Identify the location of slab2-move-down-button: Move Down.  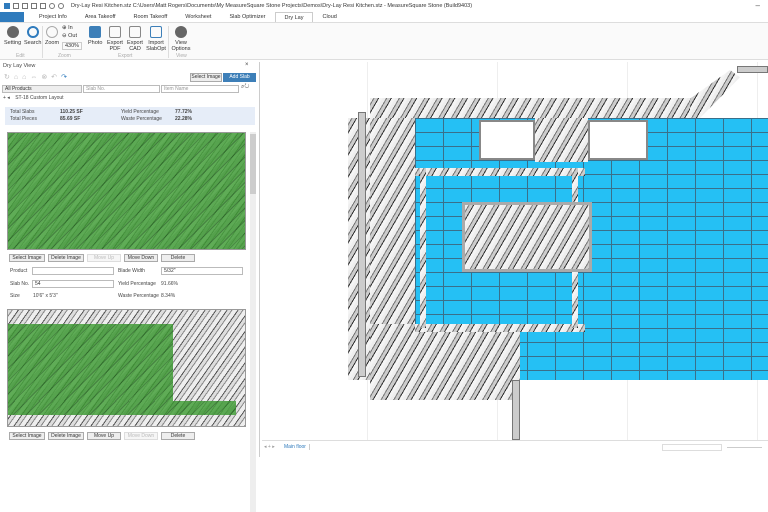
(141, 436).